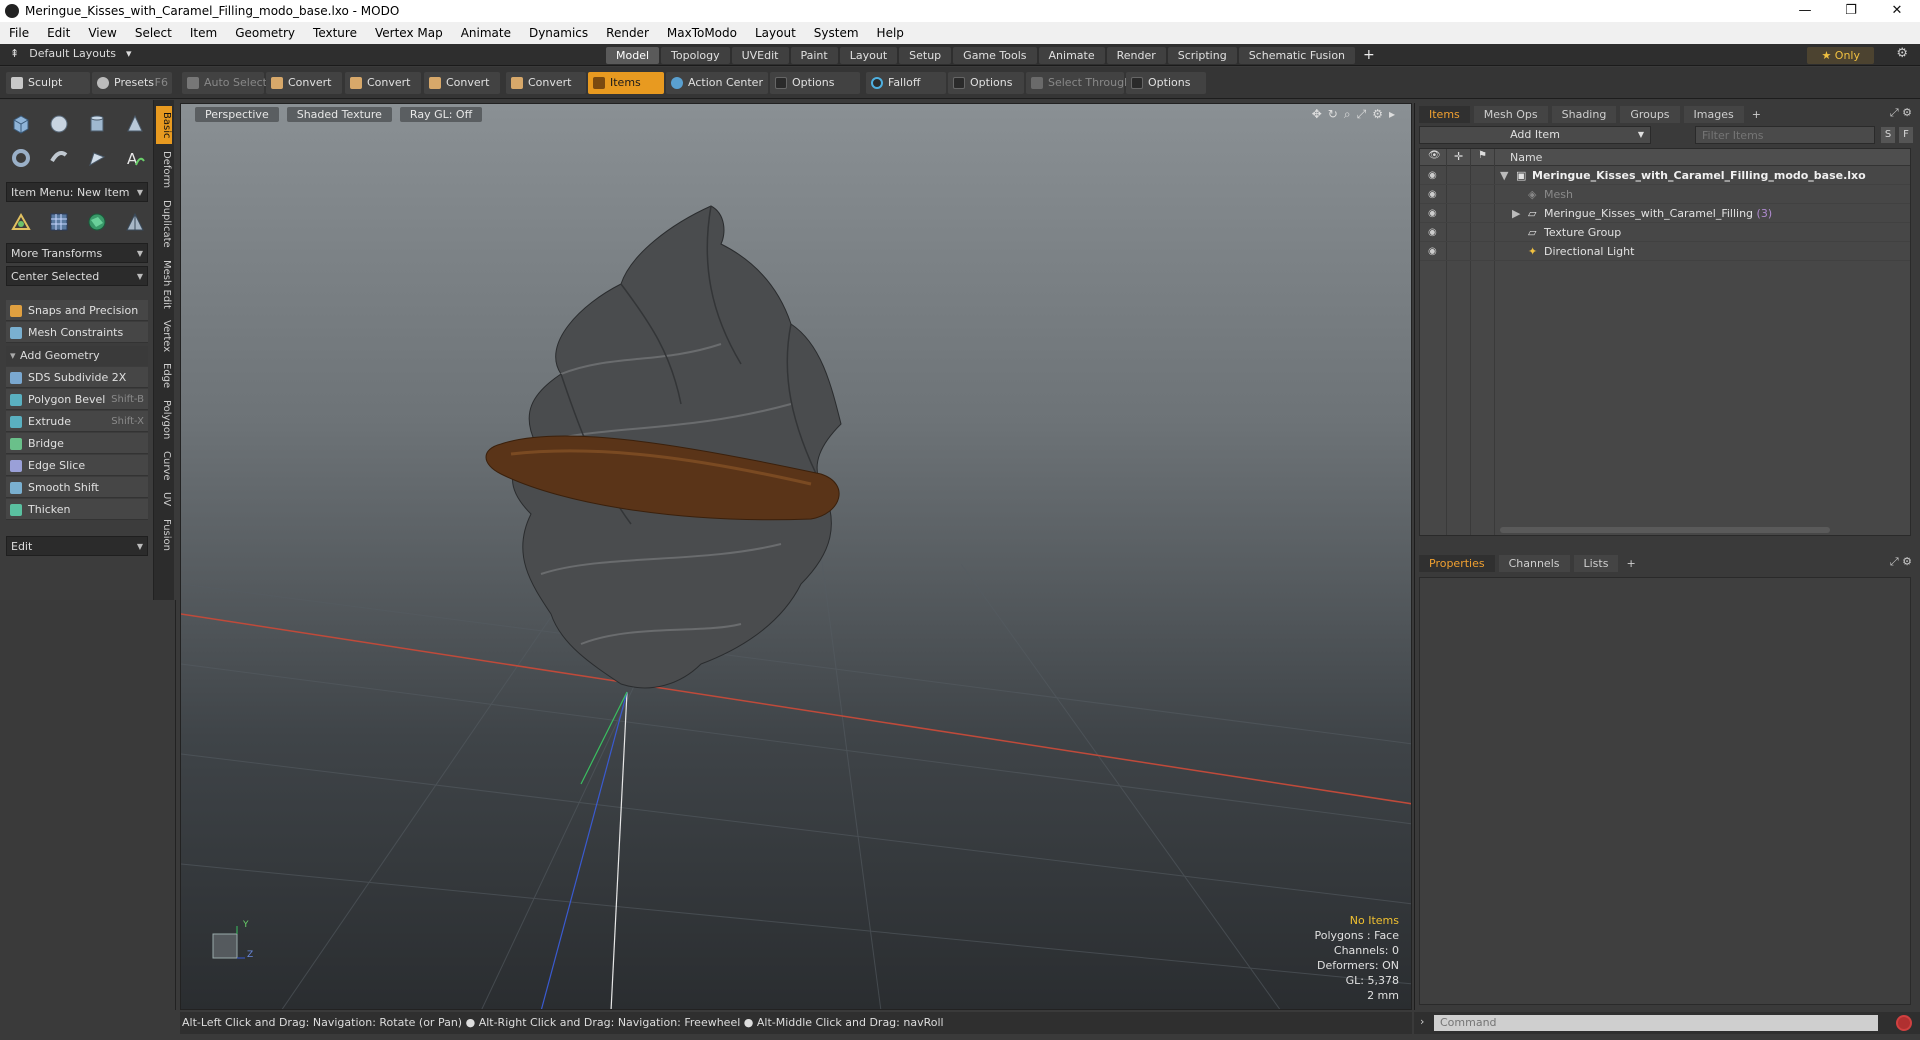  What do you see at coordinates (702, 33) in the screenshot?
I see `menu-maxtomodo: MaxToModo` at bounding box center [702, 33].